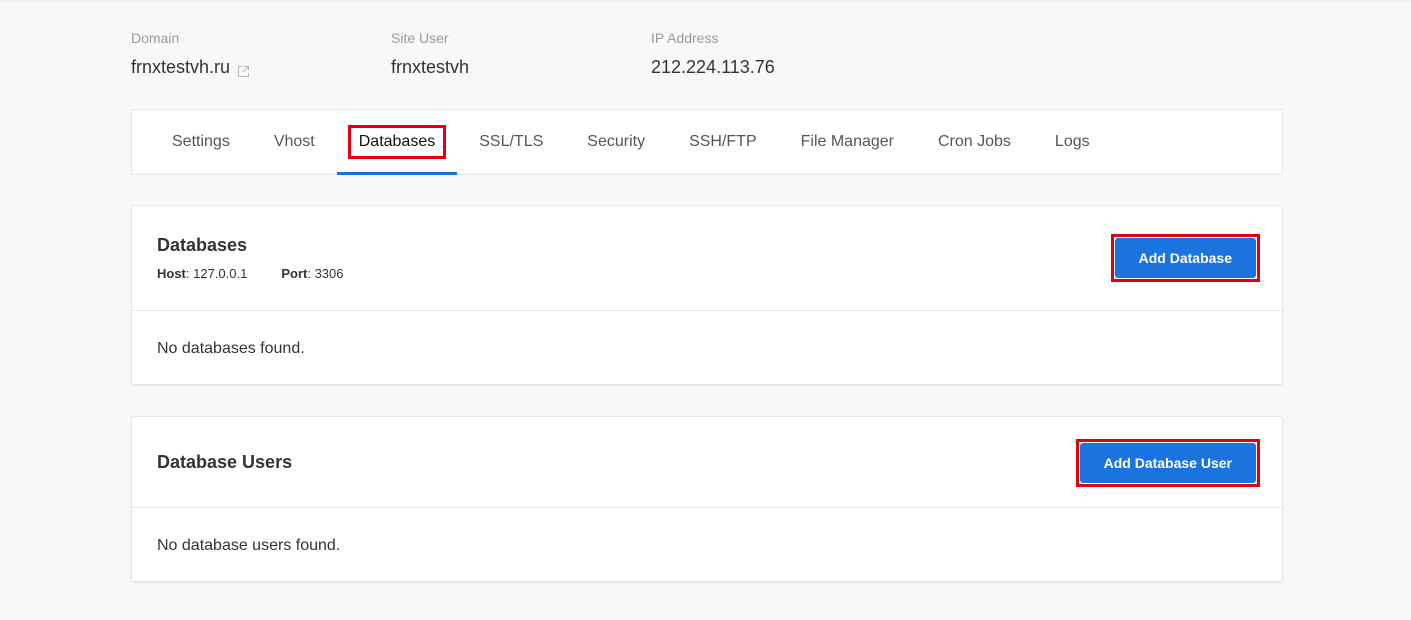 This screenshot has width=1411, height=620. I want to click on add-database-highlight: Add Database, so click(1185, 258).